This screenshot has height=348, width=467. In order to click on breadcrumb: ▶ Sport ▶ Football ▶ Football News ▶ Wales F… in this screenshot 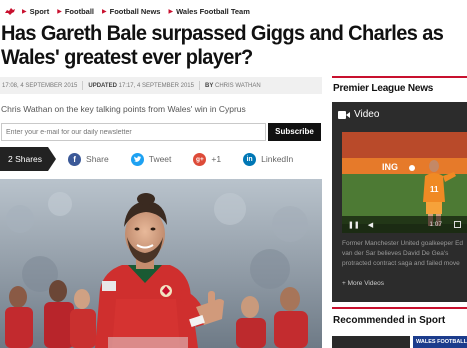, I will do `click(233, 11)`.